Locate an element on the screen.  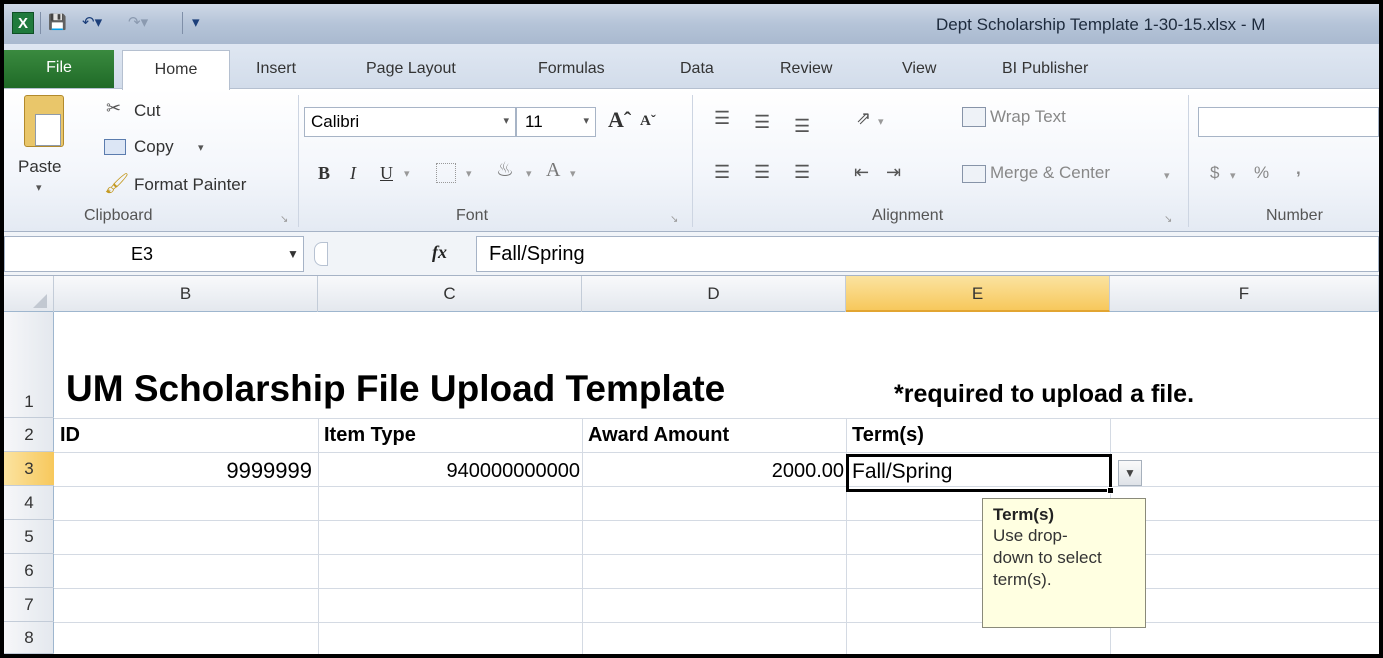
customize-toolbar-icon: ▾ is located at coordinates (196, 23).